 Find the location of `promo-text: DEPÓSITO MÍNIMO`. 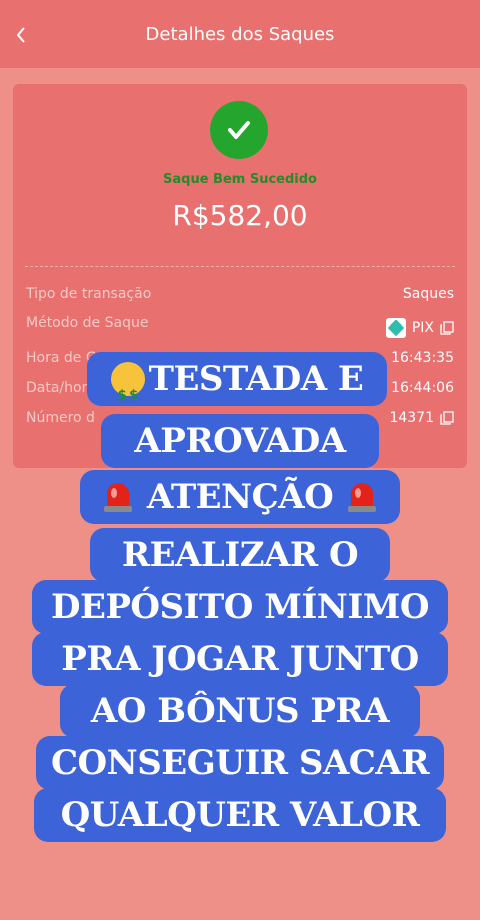

promo-text: DEPÓSITO MÍNIMO is located at coordinates (240, 607).